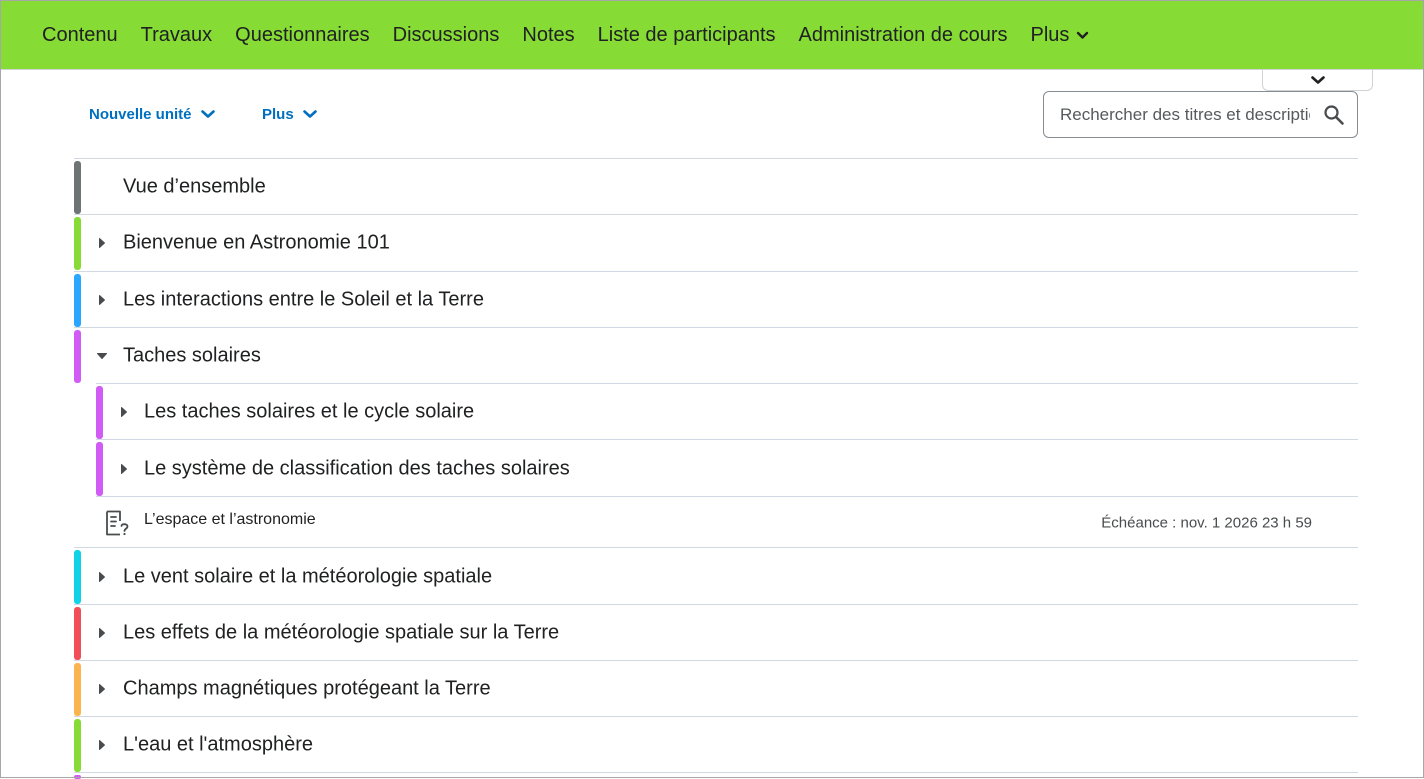  What do you see at coordinates (1206, 522) in the screenshot?
I see `activity-due-date: Échéance : nov. 1 2026 23 h 59` at bounding box center [1206, 522].